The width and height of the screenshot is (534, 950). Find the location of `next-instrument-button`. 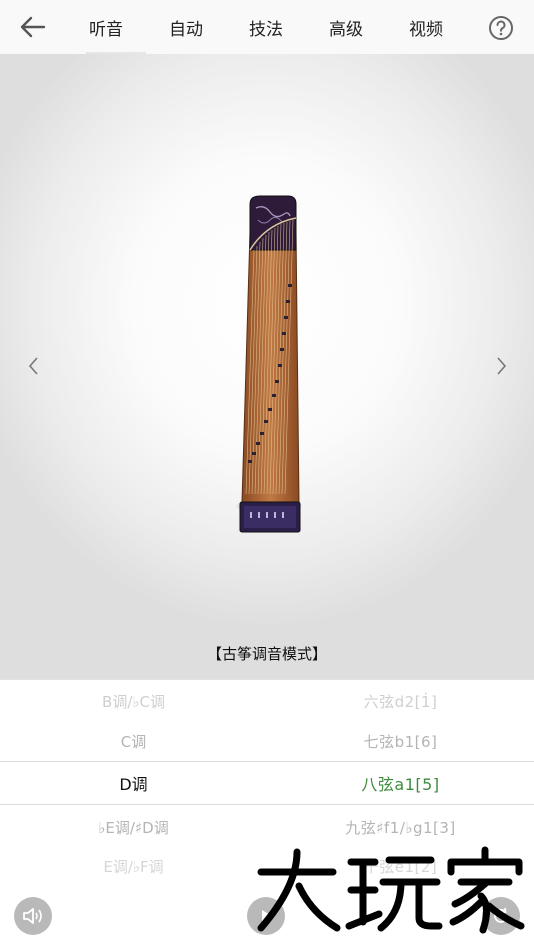

next-instrument-button is located at coordinates (501, 366).